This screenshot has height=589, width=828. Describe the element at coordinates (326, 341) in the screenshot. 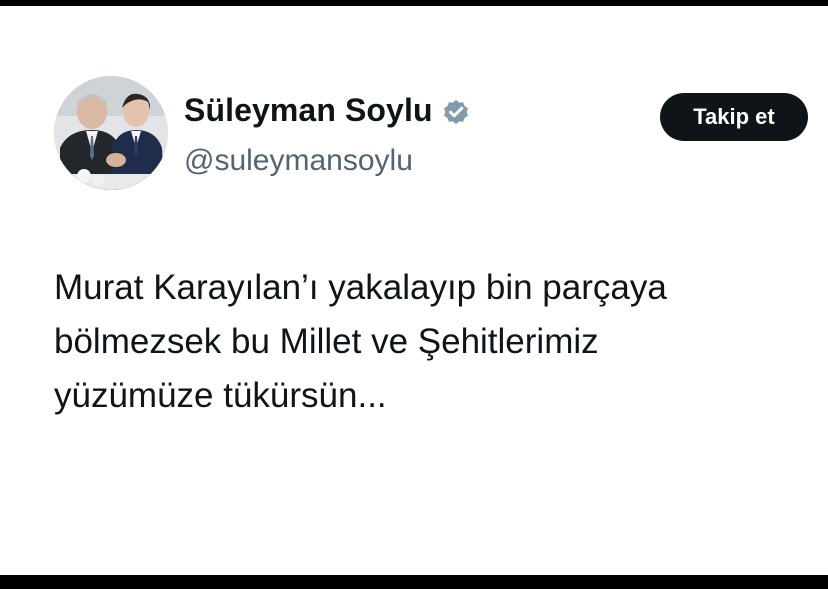

I see `tweet-text-line: bölmezsek bu Millet ve Şehitlerimiz` at that location.